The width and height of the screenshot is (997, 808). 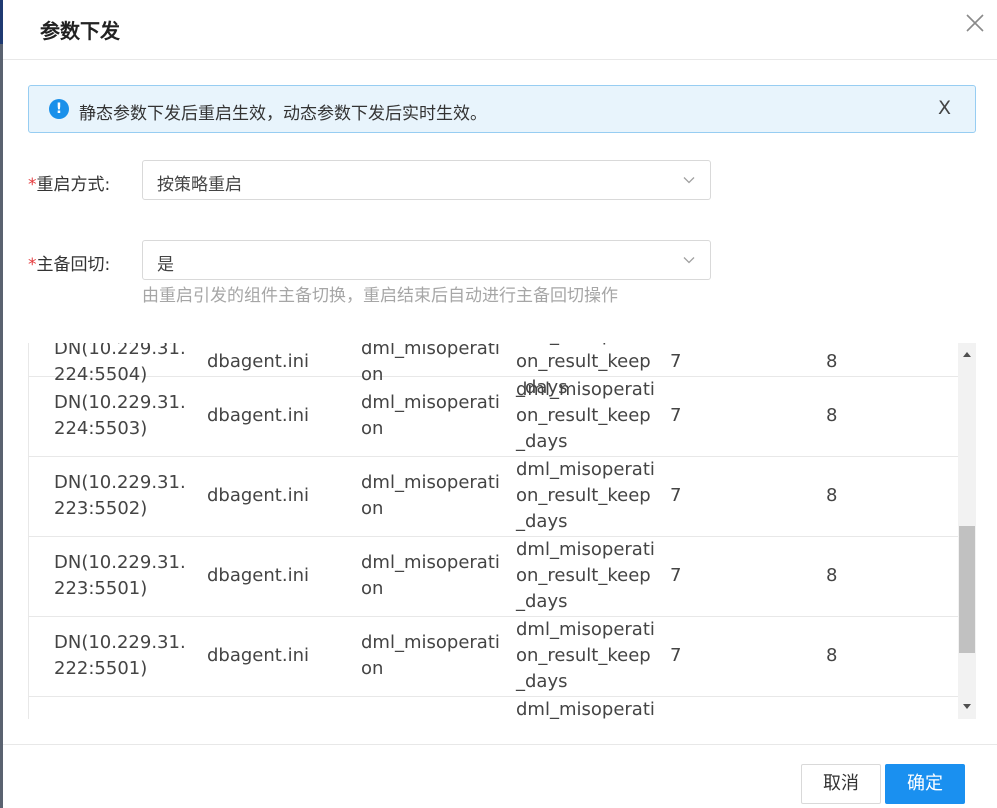 I want to click on restart-mode-label-text: 重启方式:, so click(x=73, y=185).